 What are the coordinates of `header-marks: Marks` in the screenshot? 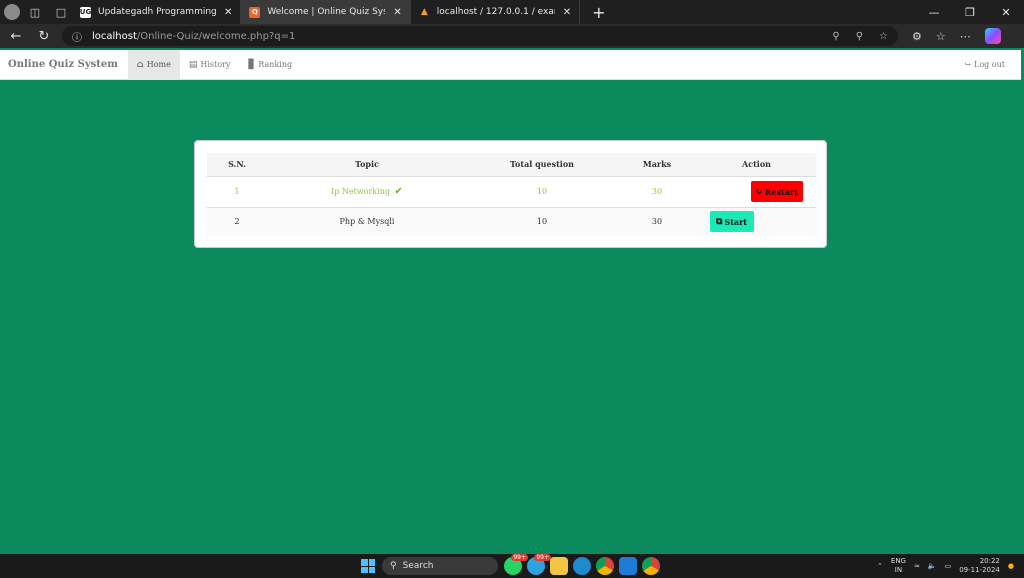 It's located at (657, 165).